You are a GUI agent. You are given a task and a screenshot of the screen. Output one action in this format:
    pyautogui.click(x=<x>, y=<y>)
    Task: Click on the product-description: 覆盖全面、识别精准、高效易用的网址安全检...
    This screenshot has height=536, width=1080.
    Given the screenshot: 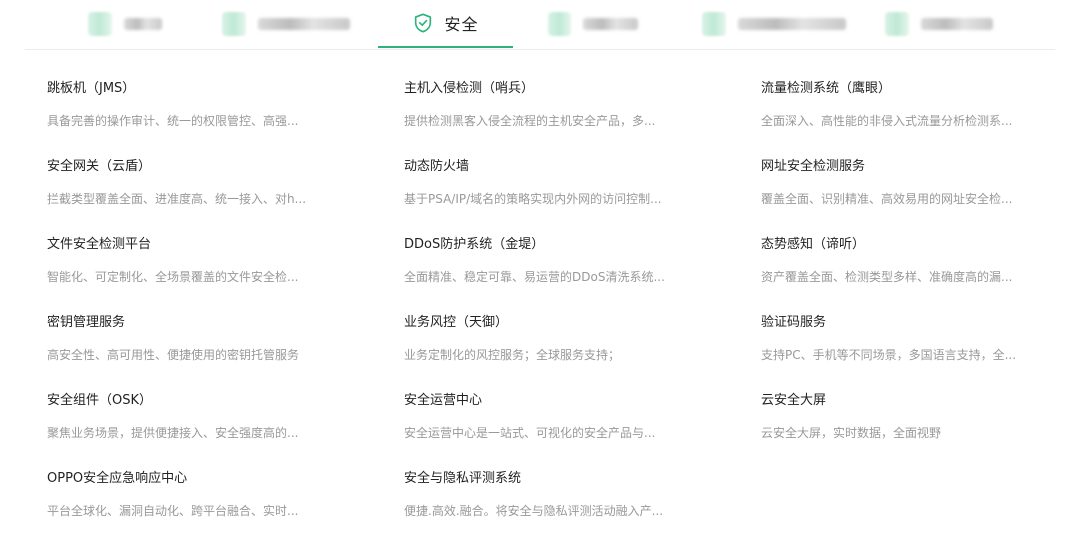 What is the action you would take?
    pyautogui.click(x=887, y=199)
    